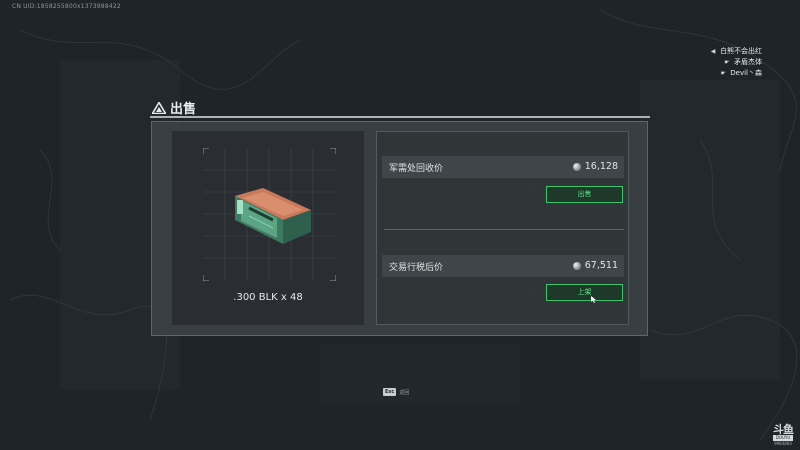 This screenshot has height=450, width=800. I want to click on mouse-cursor-icon, so click(593, 299).